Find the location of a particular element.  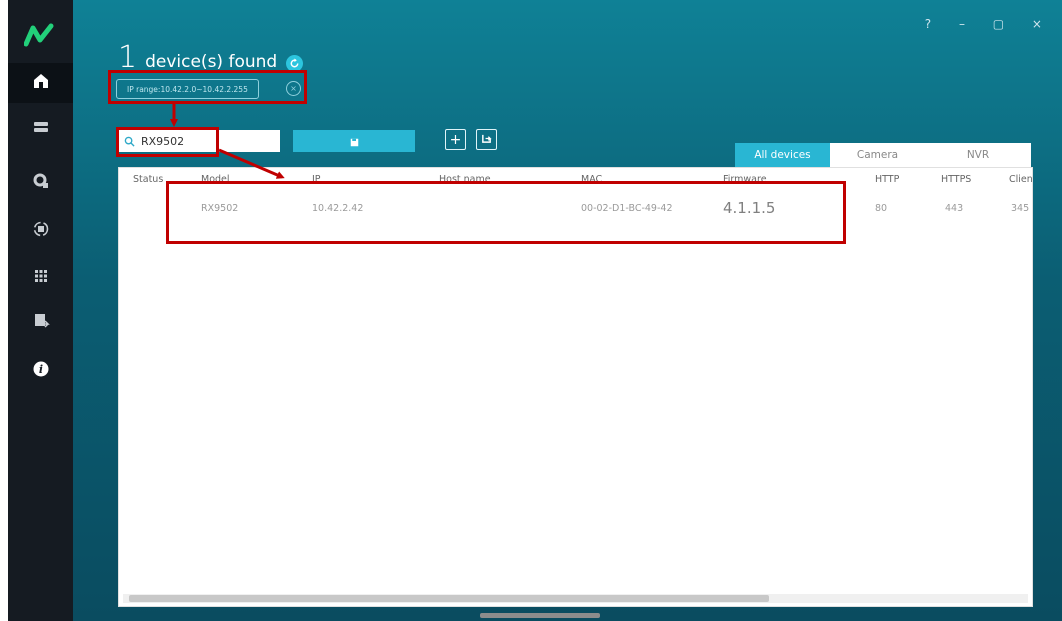

svg-text: i is located at coordinates (40, 369).